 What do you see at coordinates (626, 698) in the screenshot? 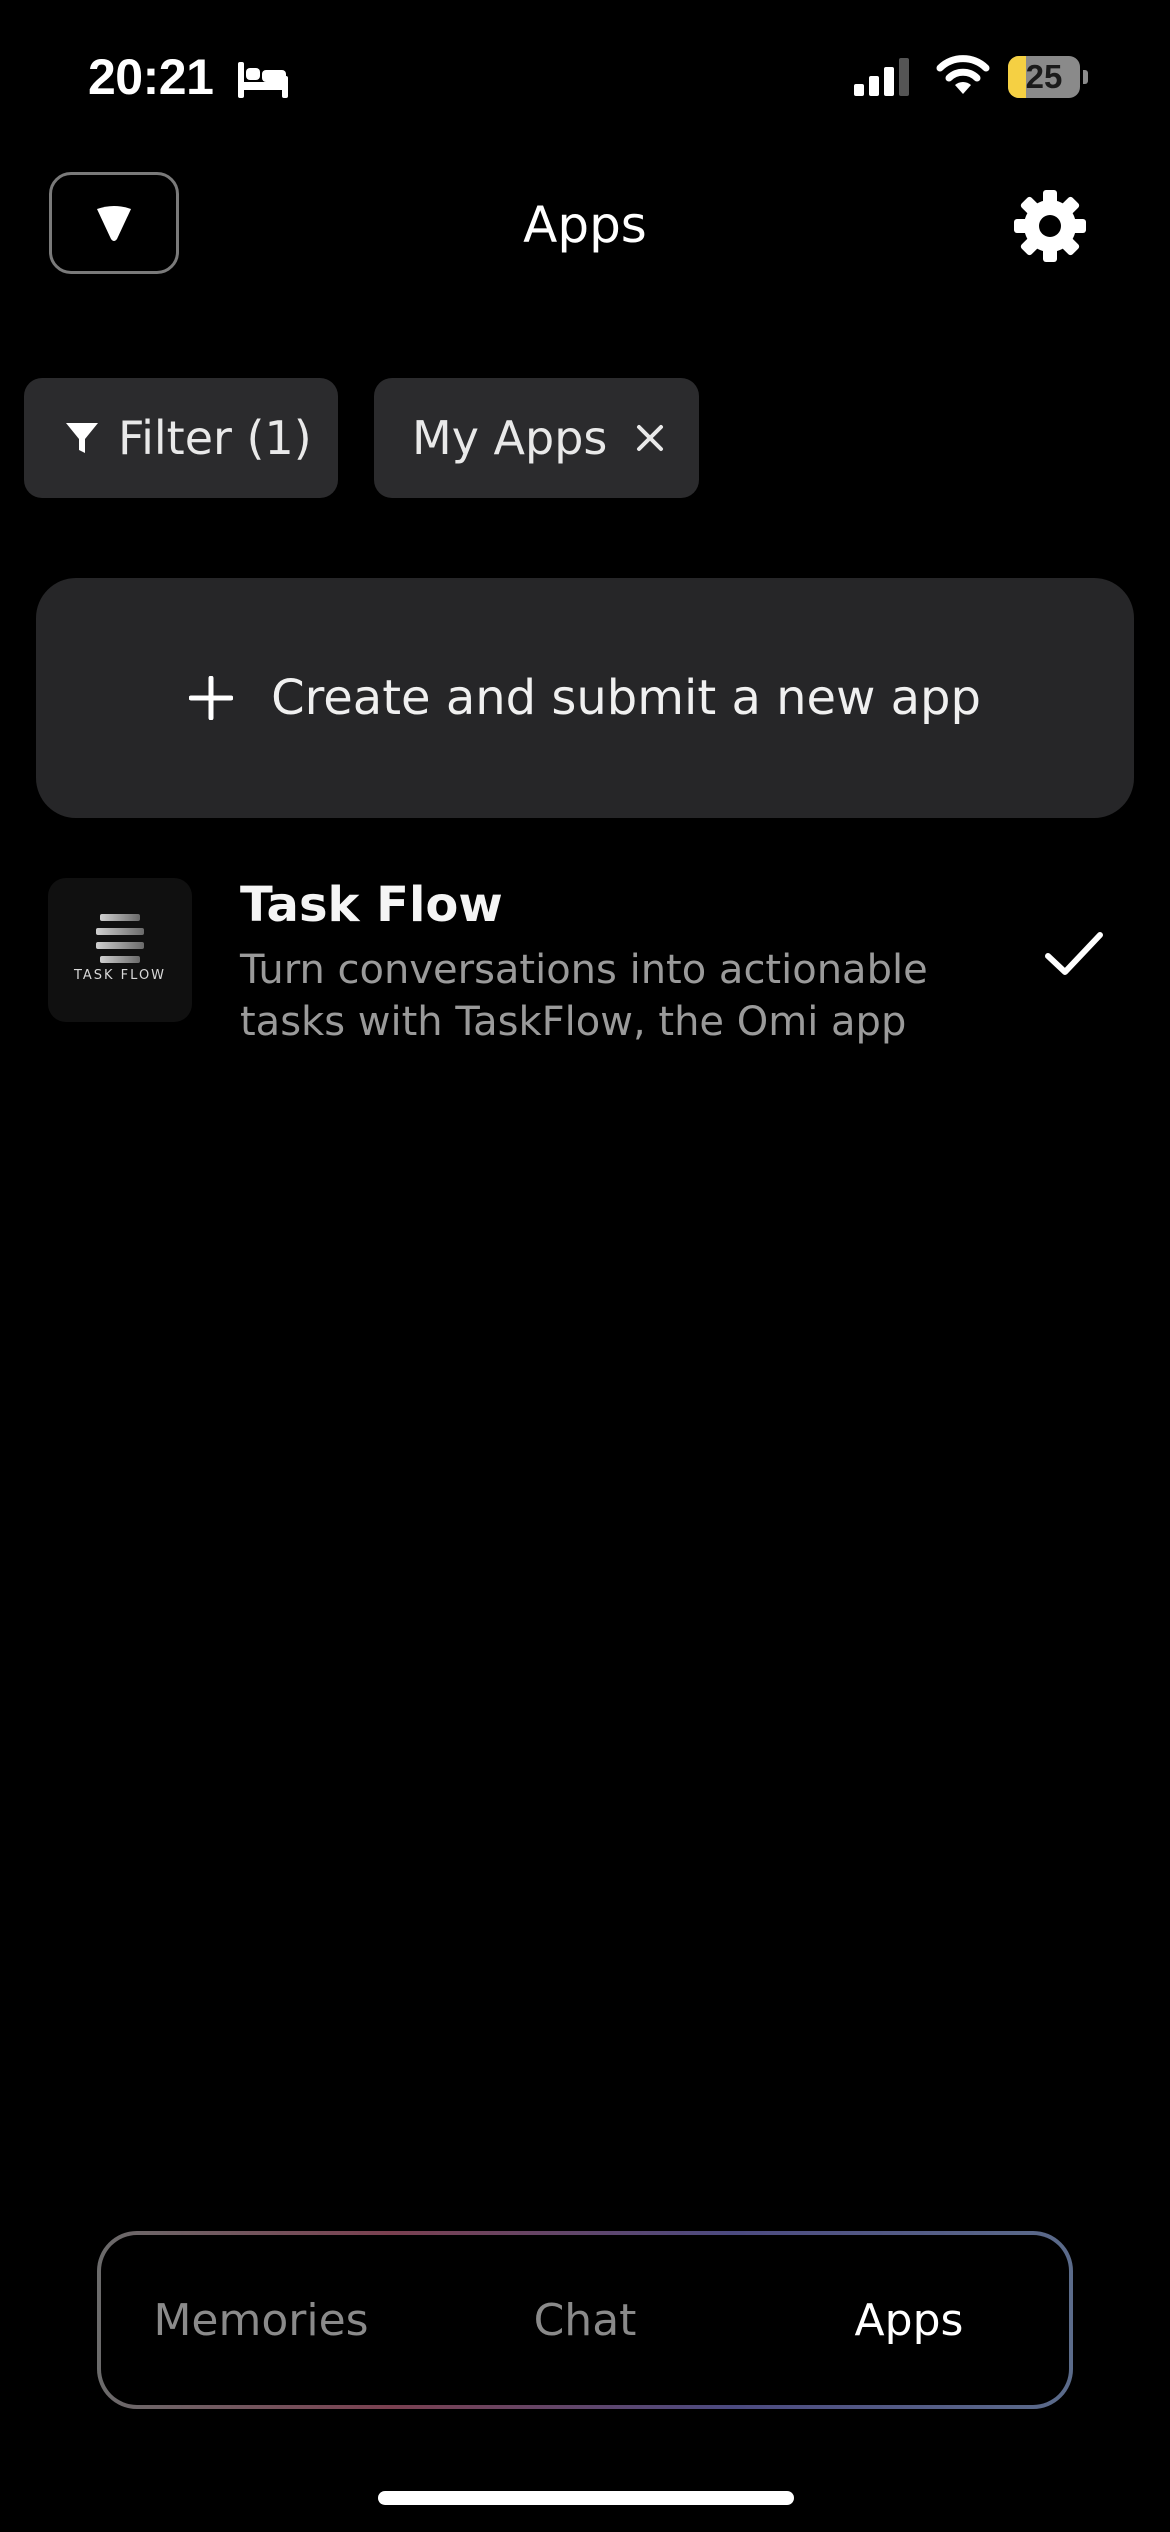
I see `create-app-label: Create and submit a new app` at bounding box center [626, 698].